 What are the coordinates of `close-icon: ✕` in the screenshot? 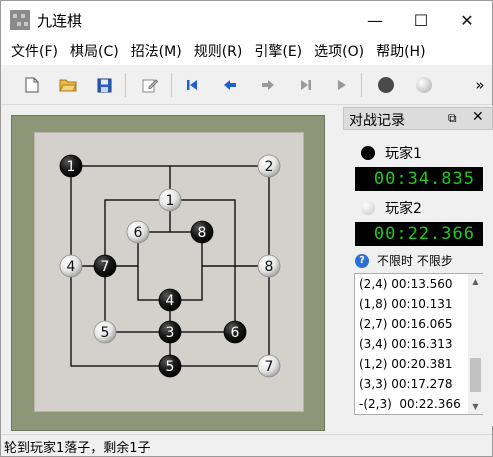 It's located at (467, 20).